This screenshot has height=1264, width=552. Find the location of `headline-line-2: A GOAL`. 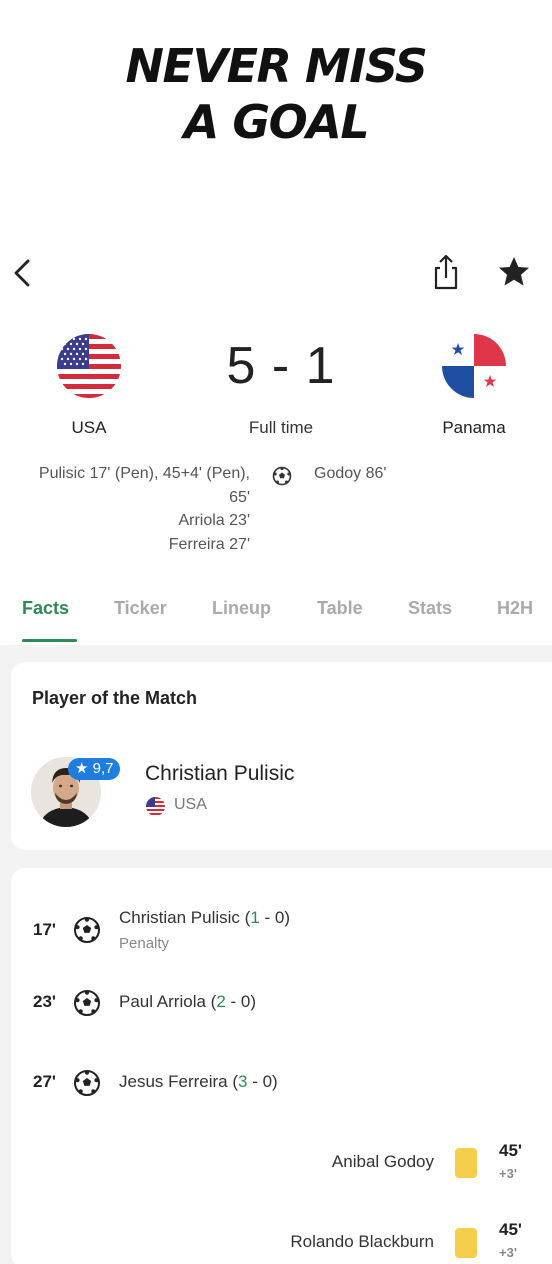

headline-line-2: A GOAL is located at coordinates (276, 122).